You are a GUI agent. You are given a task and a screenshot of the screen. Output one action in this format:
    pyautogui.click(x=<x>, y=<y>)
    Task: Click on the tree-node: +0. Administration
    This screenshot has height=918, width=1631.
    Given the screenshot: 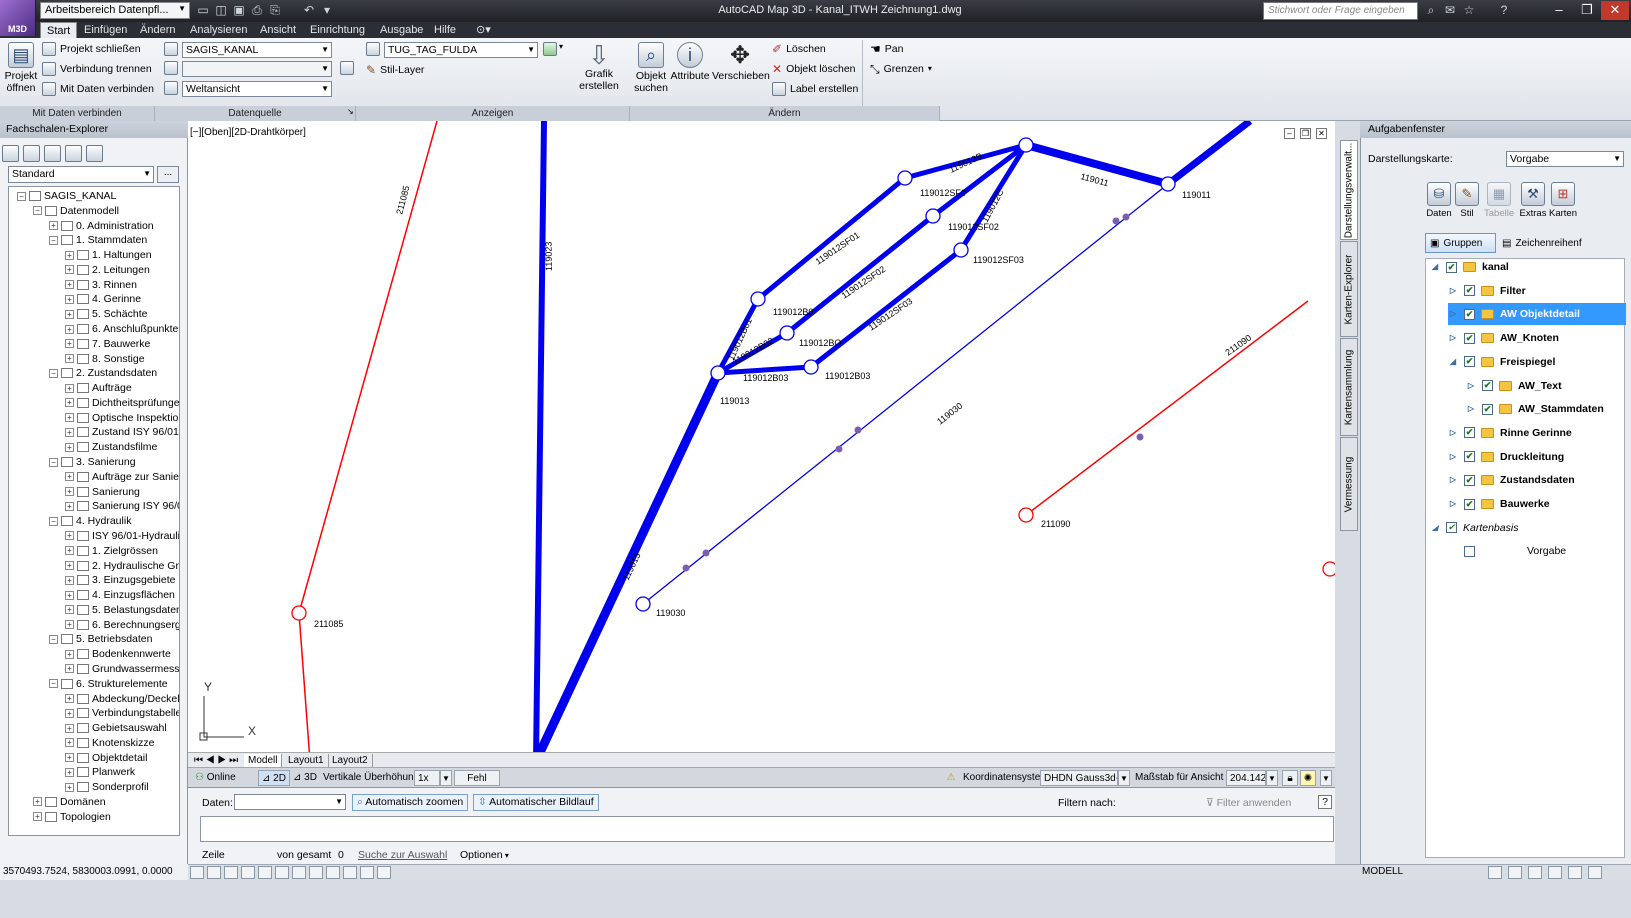 What is the action you would take?
    pyautogui.click(x=101, y=226)
    